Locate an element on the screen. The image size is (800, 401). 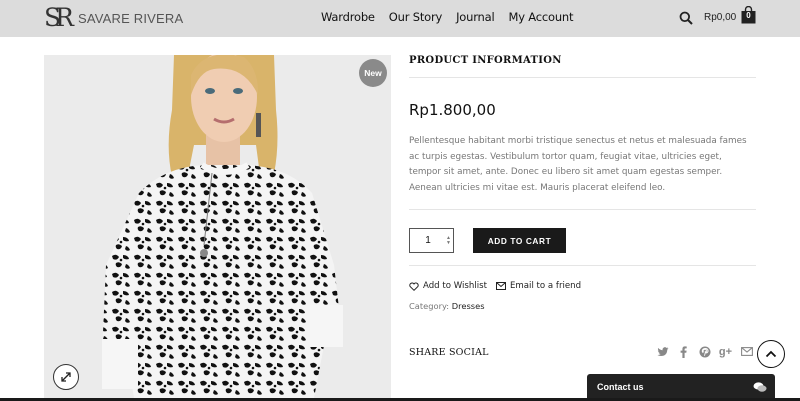
add-to-wishlist-link: Add to Wishlist is located at coordinates (448, 286).